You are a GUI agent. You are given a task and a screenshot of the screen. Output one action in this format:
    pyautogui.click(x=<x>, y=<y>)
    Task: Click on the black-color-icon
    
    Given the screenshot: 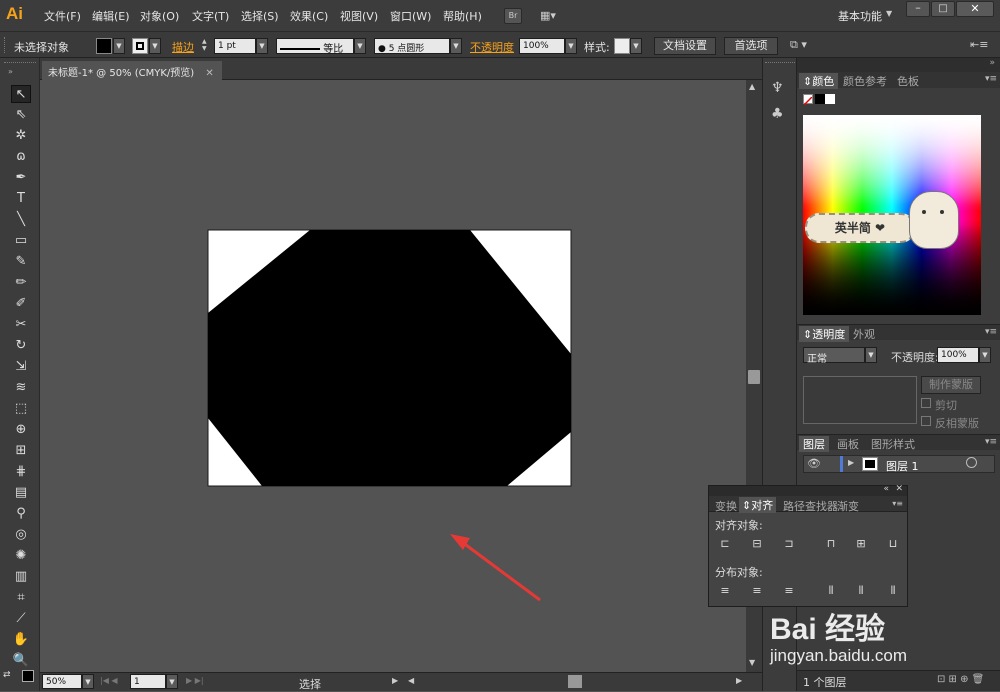 What is the action you would take?
    pyautogui.click(x=820, y=99)
    